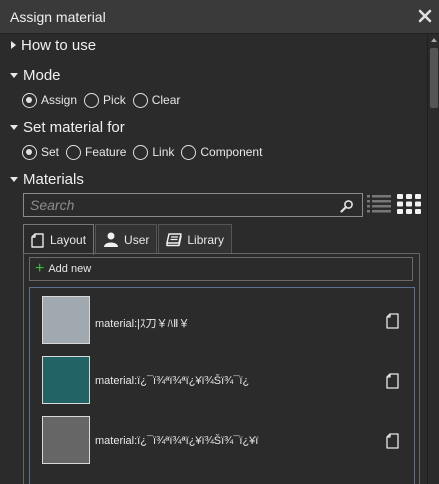 The width and height of the screenshot is (439, 484). I want to click on section-how-to-use: How to use, so click(48, 45).